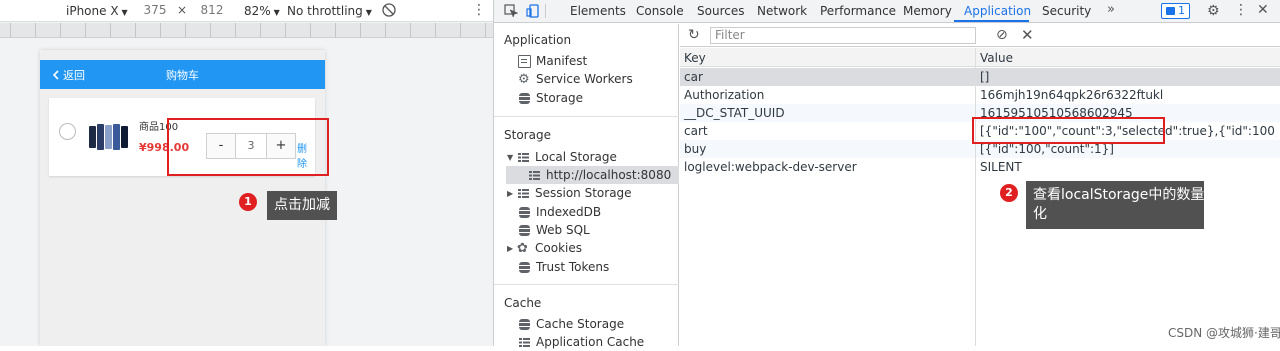 The image size is (1280, 351). What do you see at coordinates (523, 303) in the screenshot?
I see `section-title-cache: Cache` at bounding box center [523, 303].